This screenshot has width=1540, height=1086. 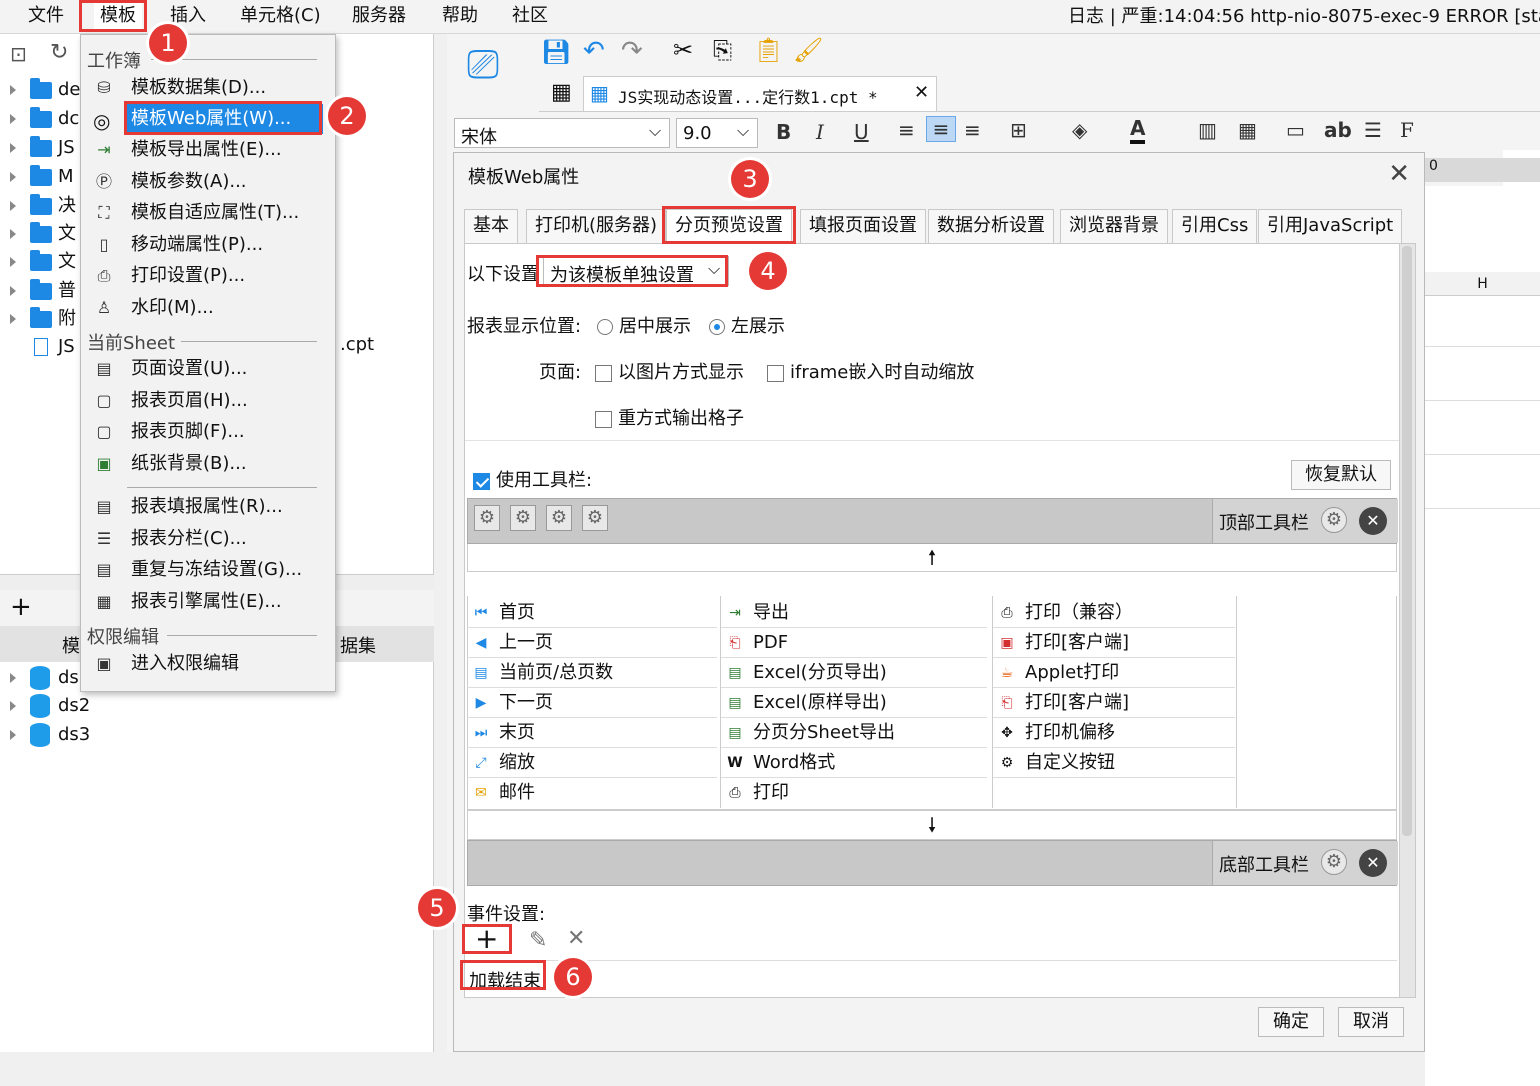 What do you see at coordinates (491, 226) in the screenshot?
I see `tab-basic: 基本` at bounding box center [491, 226].